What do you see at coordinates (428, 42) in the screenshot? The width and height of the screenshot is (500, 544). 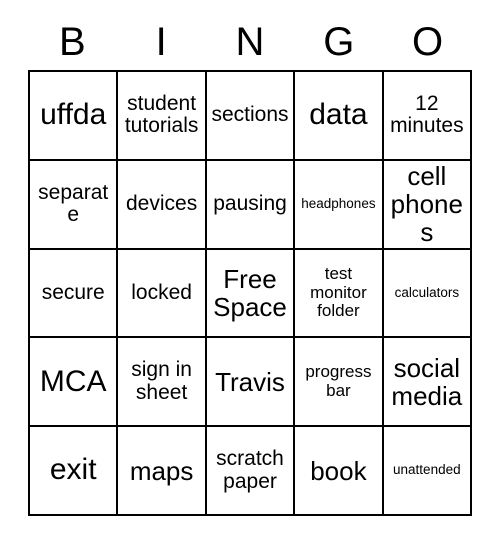 I see `bingo-header-letter-o: O` at bounding box center [428, 42].